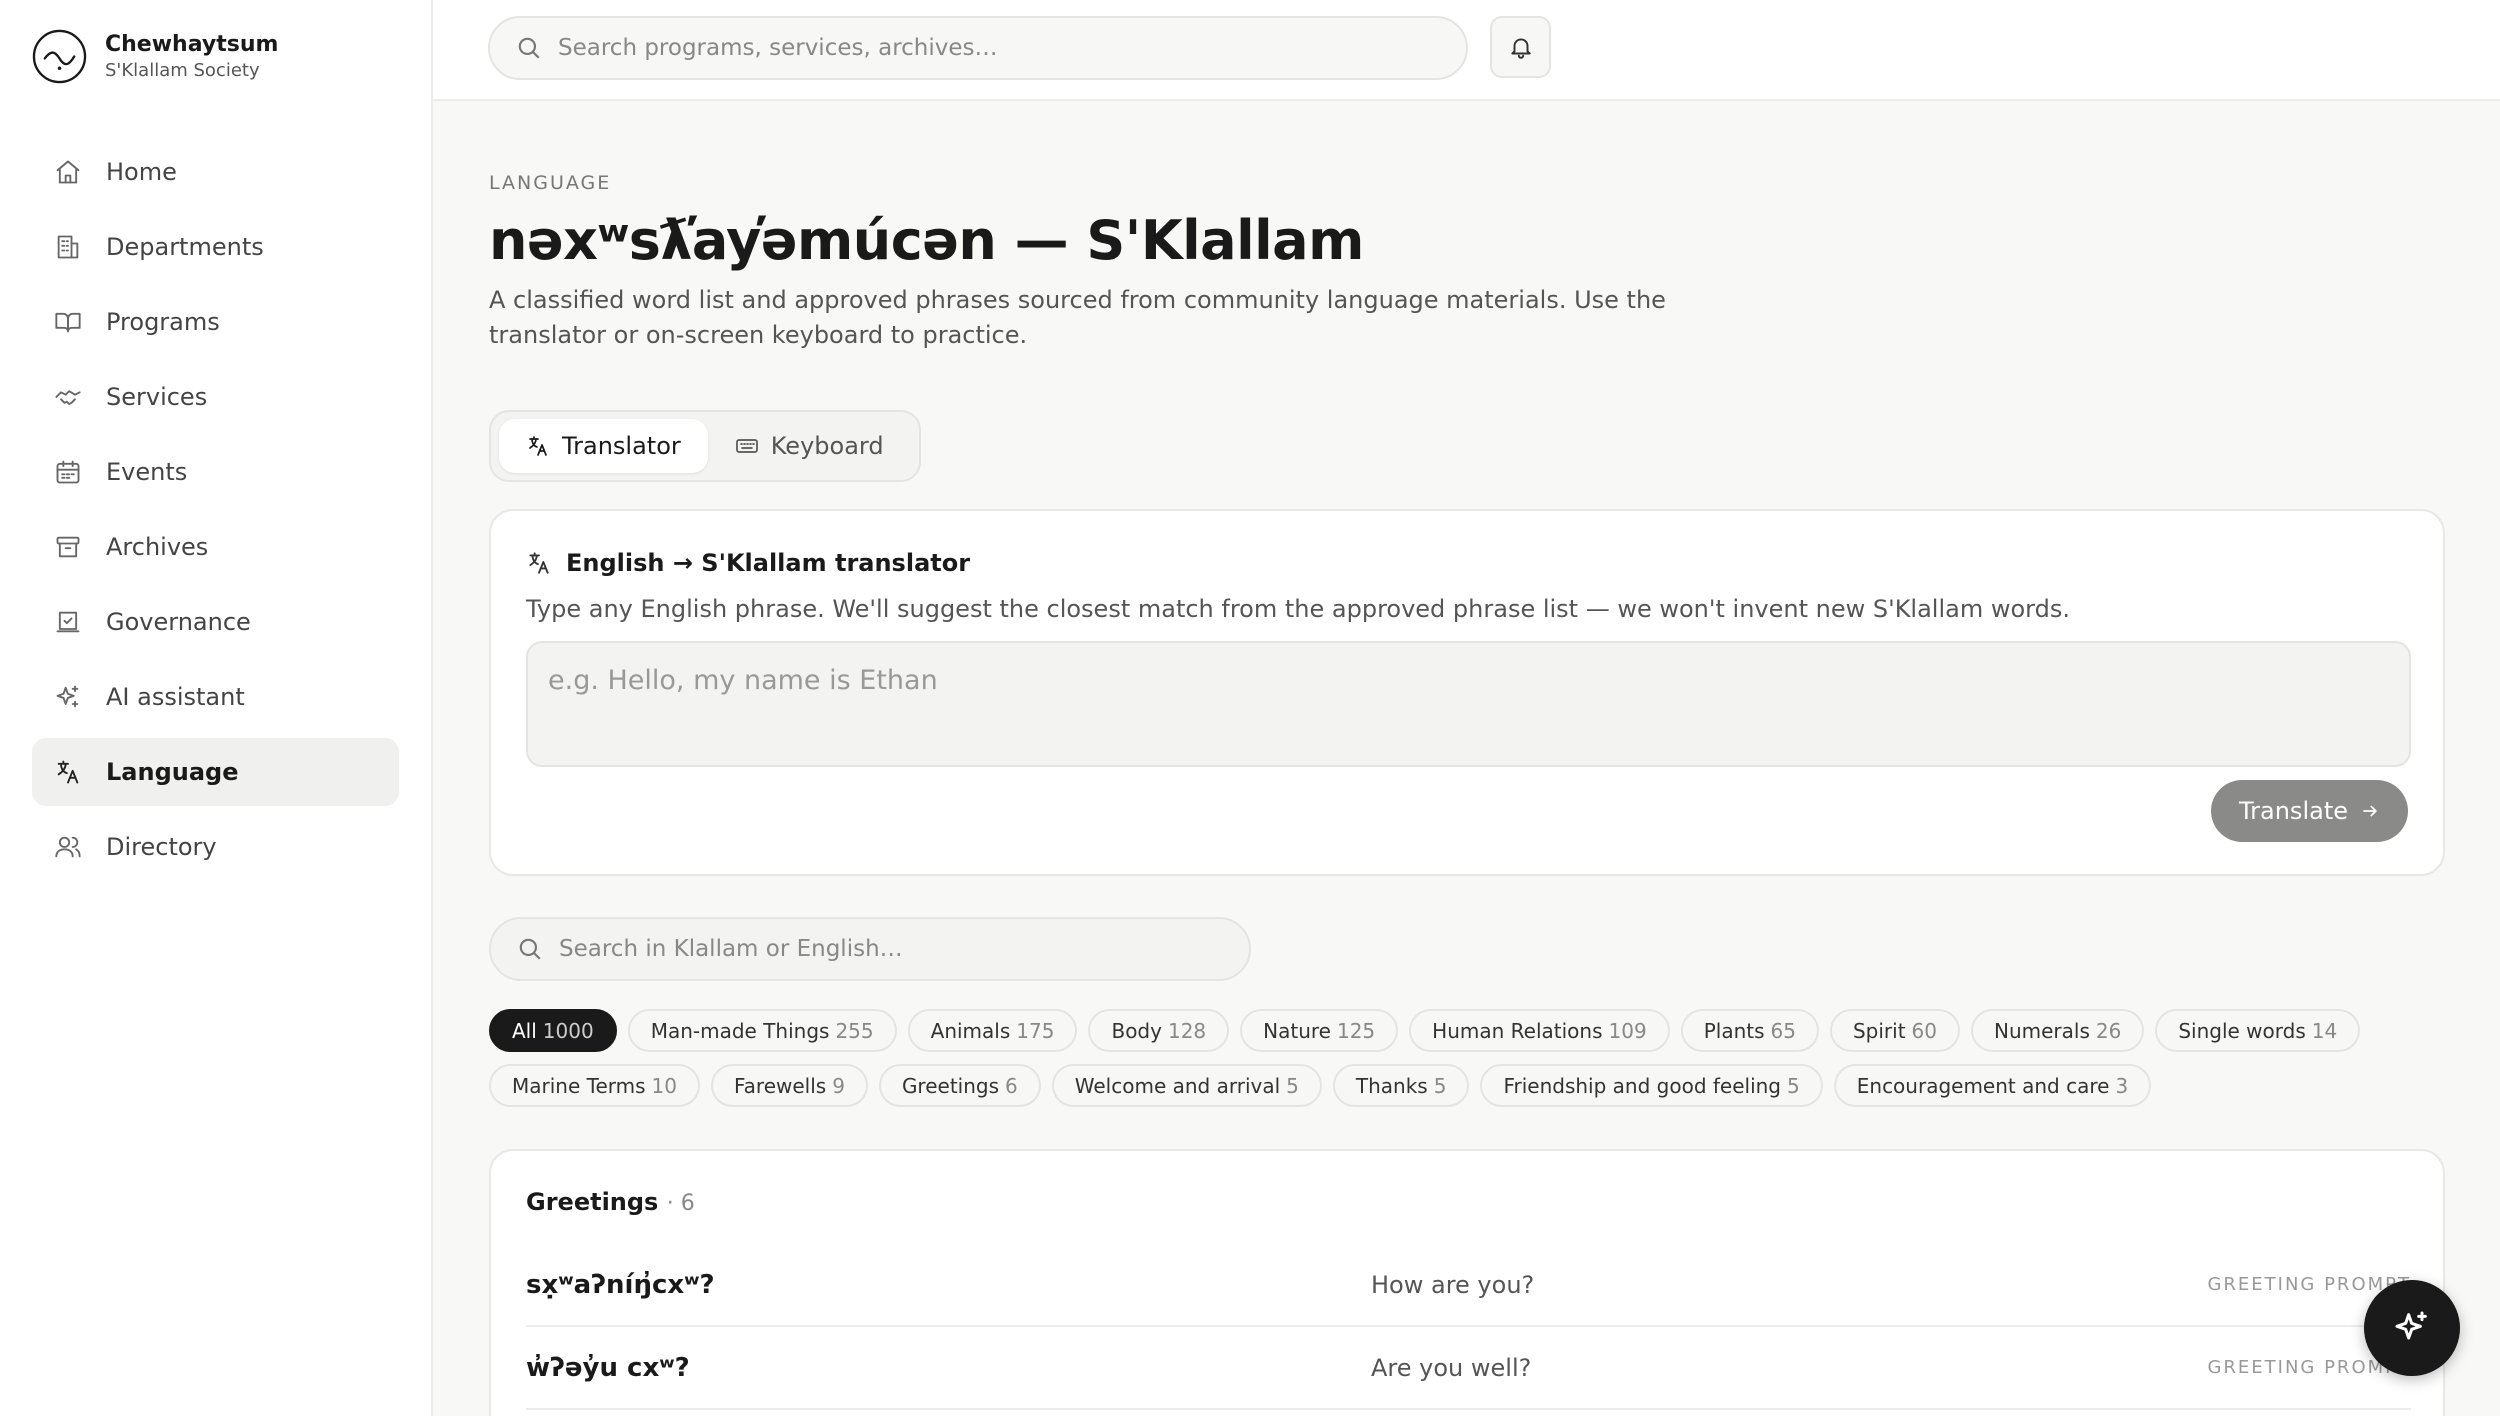 The image size is (2500, 1416). I want to click on sidebar-item-programs: Programs, so click(215, 322).